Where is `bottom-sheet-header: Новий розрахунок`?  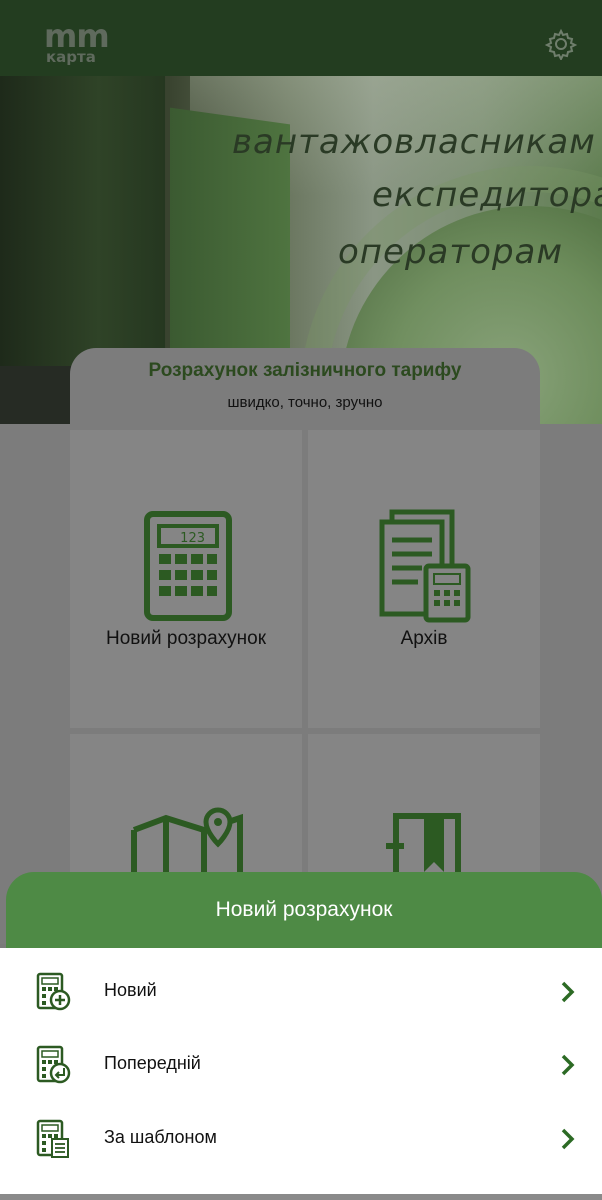 bottom-sheet-header: Новий розрахунок is located at coordinates (304, 910).